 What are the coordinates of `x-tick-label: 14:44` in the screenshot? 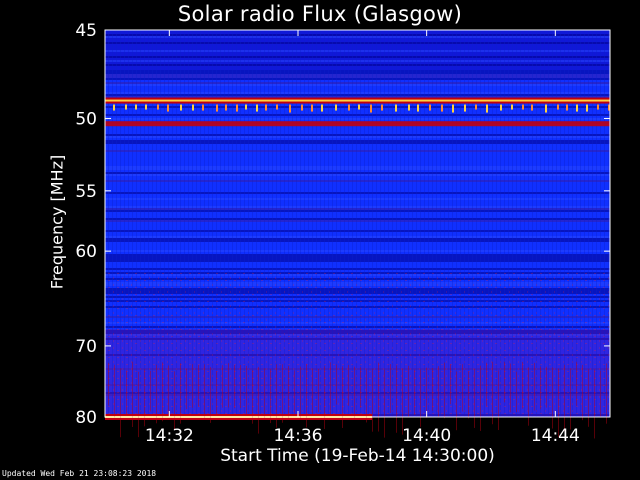 It's located at (555, 436).